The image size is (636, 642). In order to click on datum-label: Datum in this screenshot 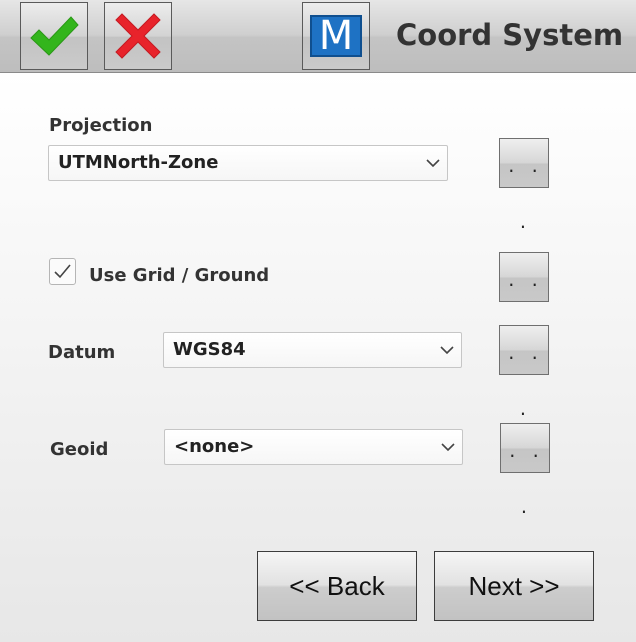, I will do `click(82, 352)`.